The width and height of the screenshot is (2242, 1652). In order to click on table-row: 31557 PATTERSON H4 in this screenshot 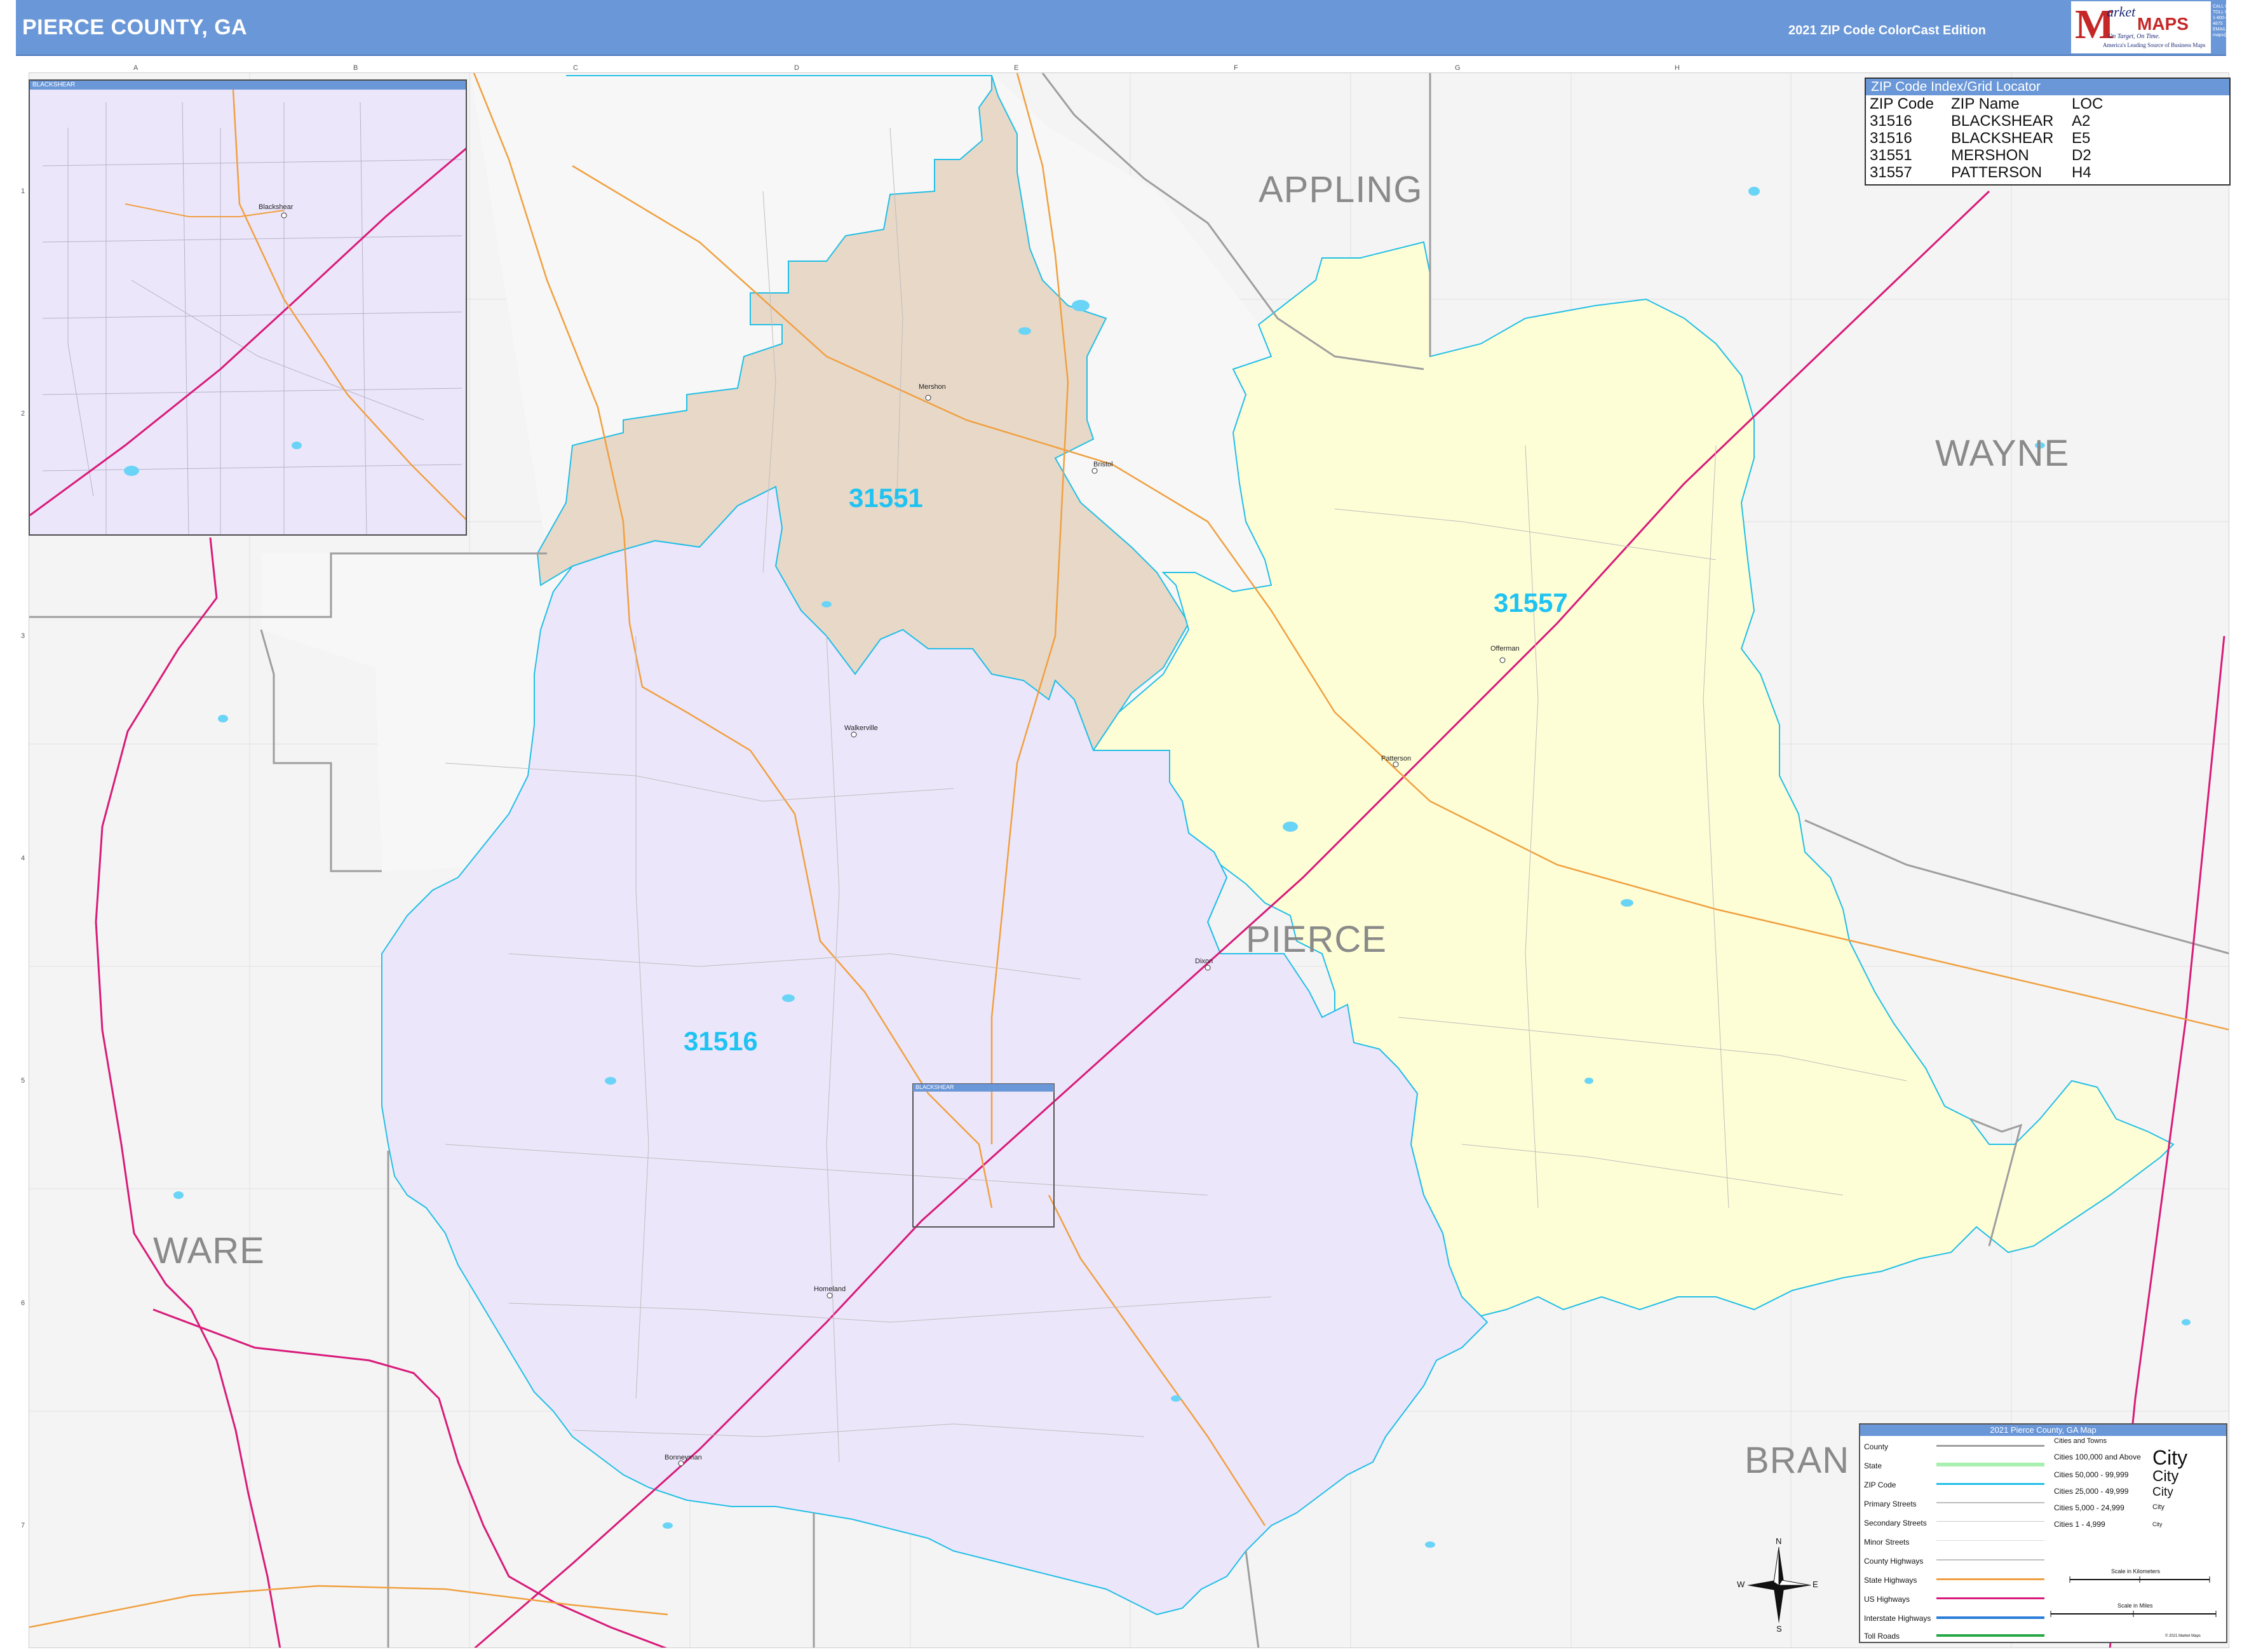, I will do `click(1986, 172)`.